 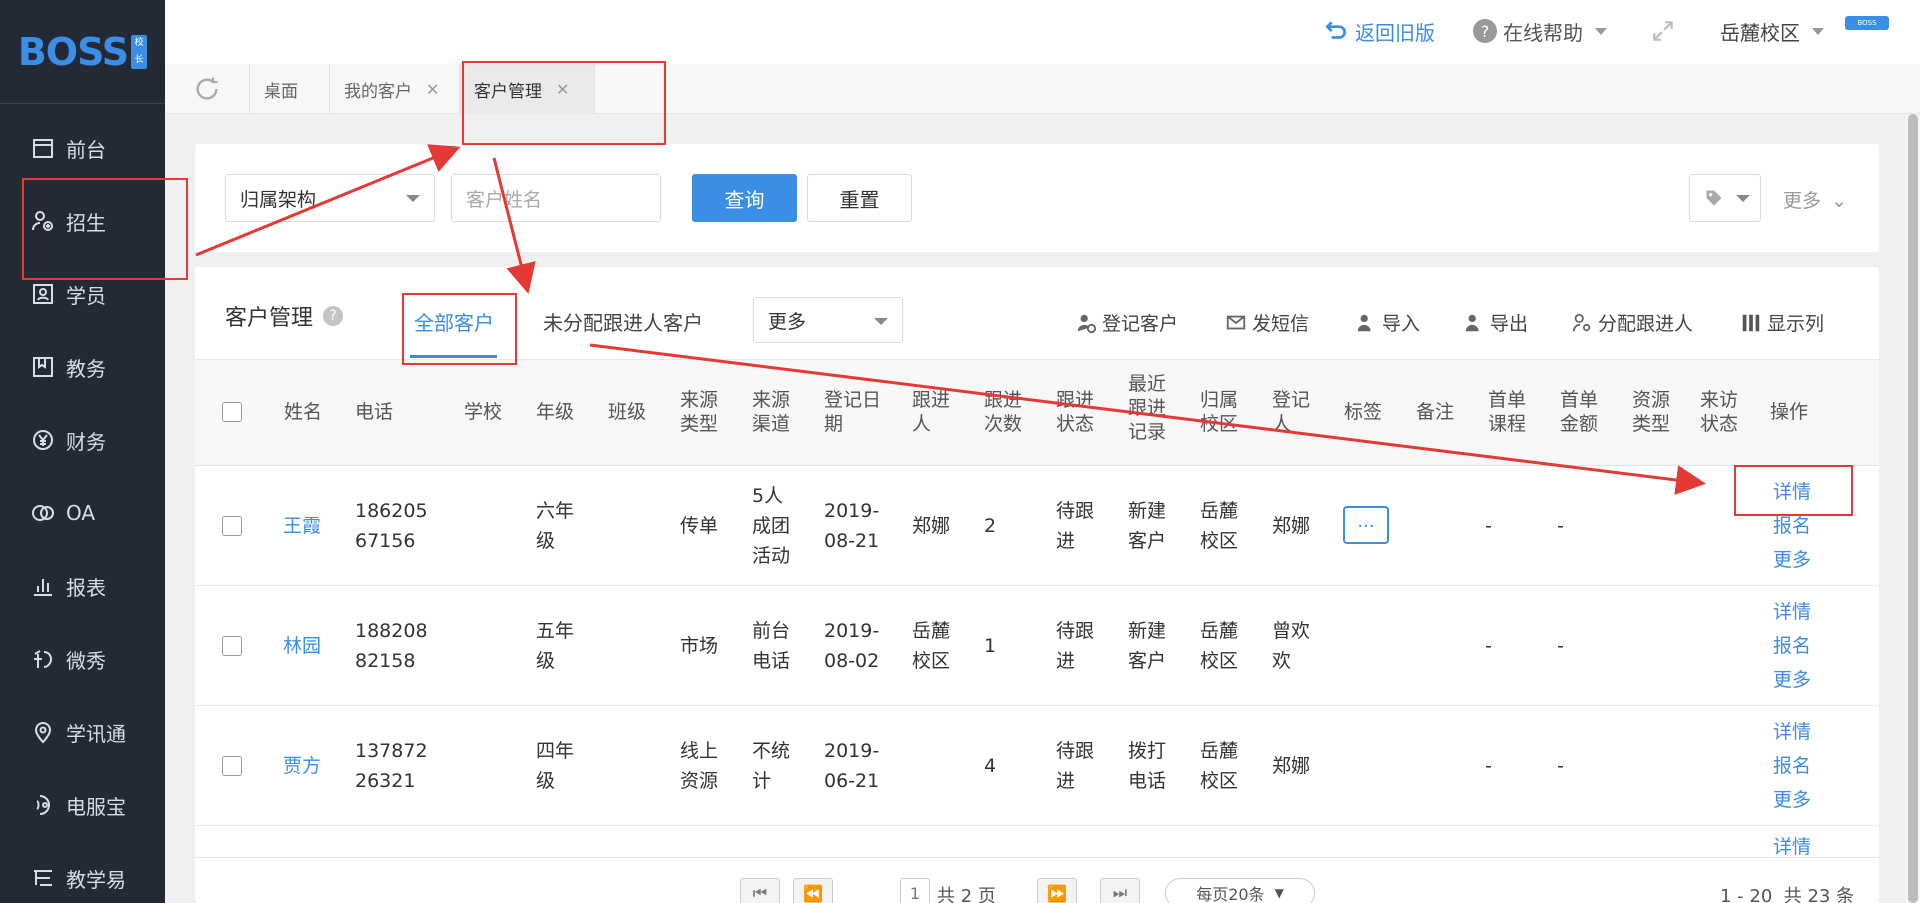 What do you see at coordinates (454, 321) in the screenshot?
I see `tab-all-customers: 全部客户` at bounding box center [454, 321].